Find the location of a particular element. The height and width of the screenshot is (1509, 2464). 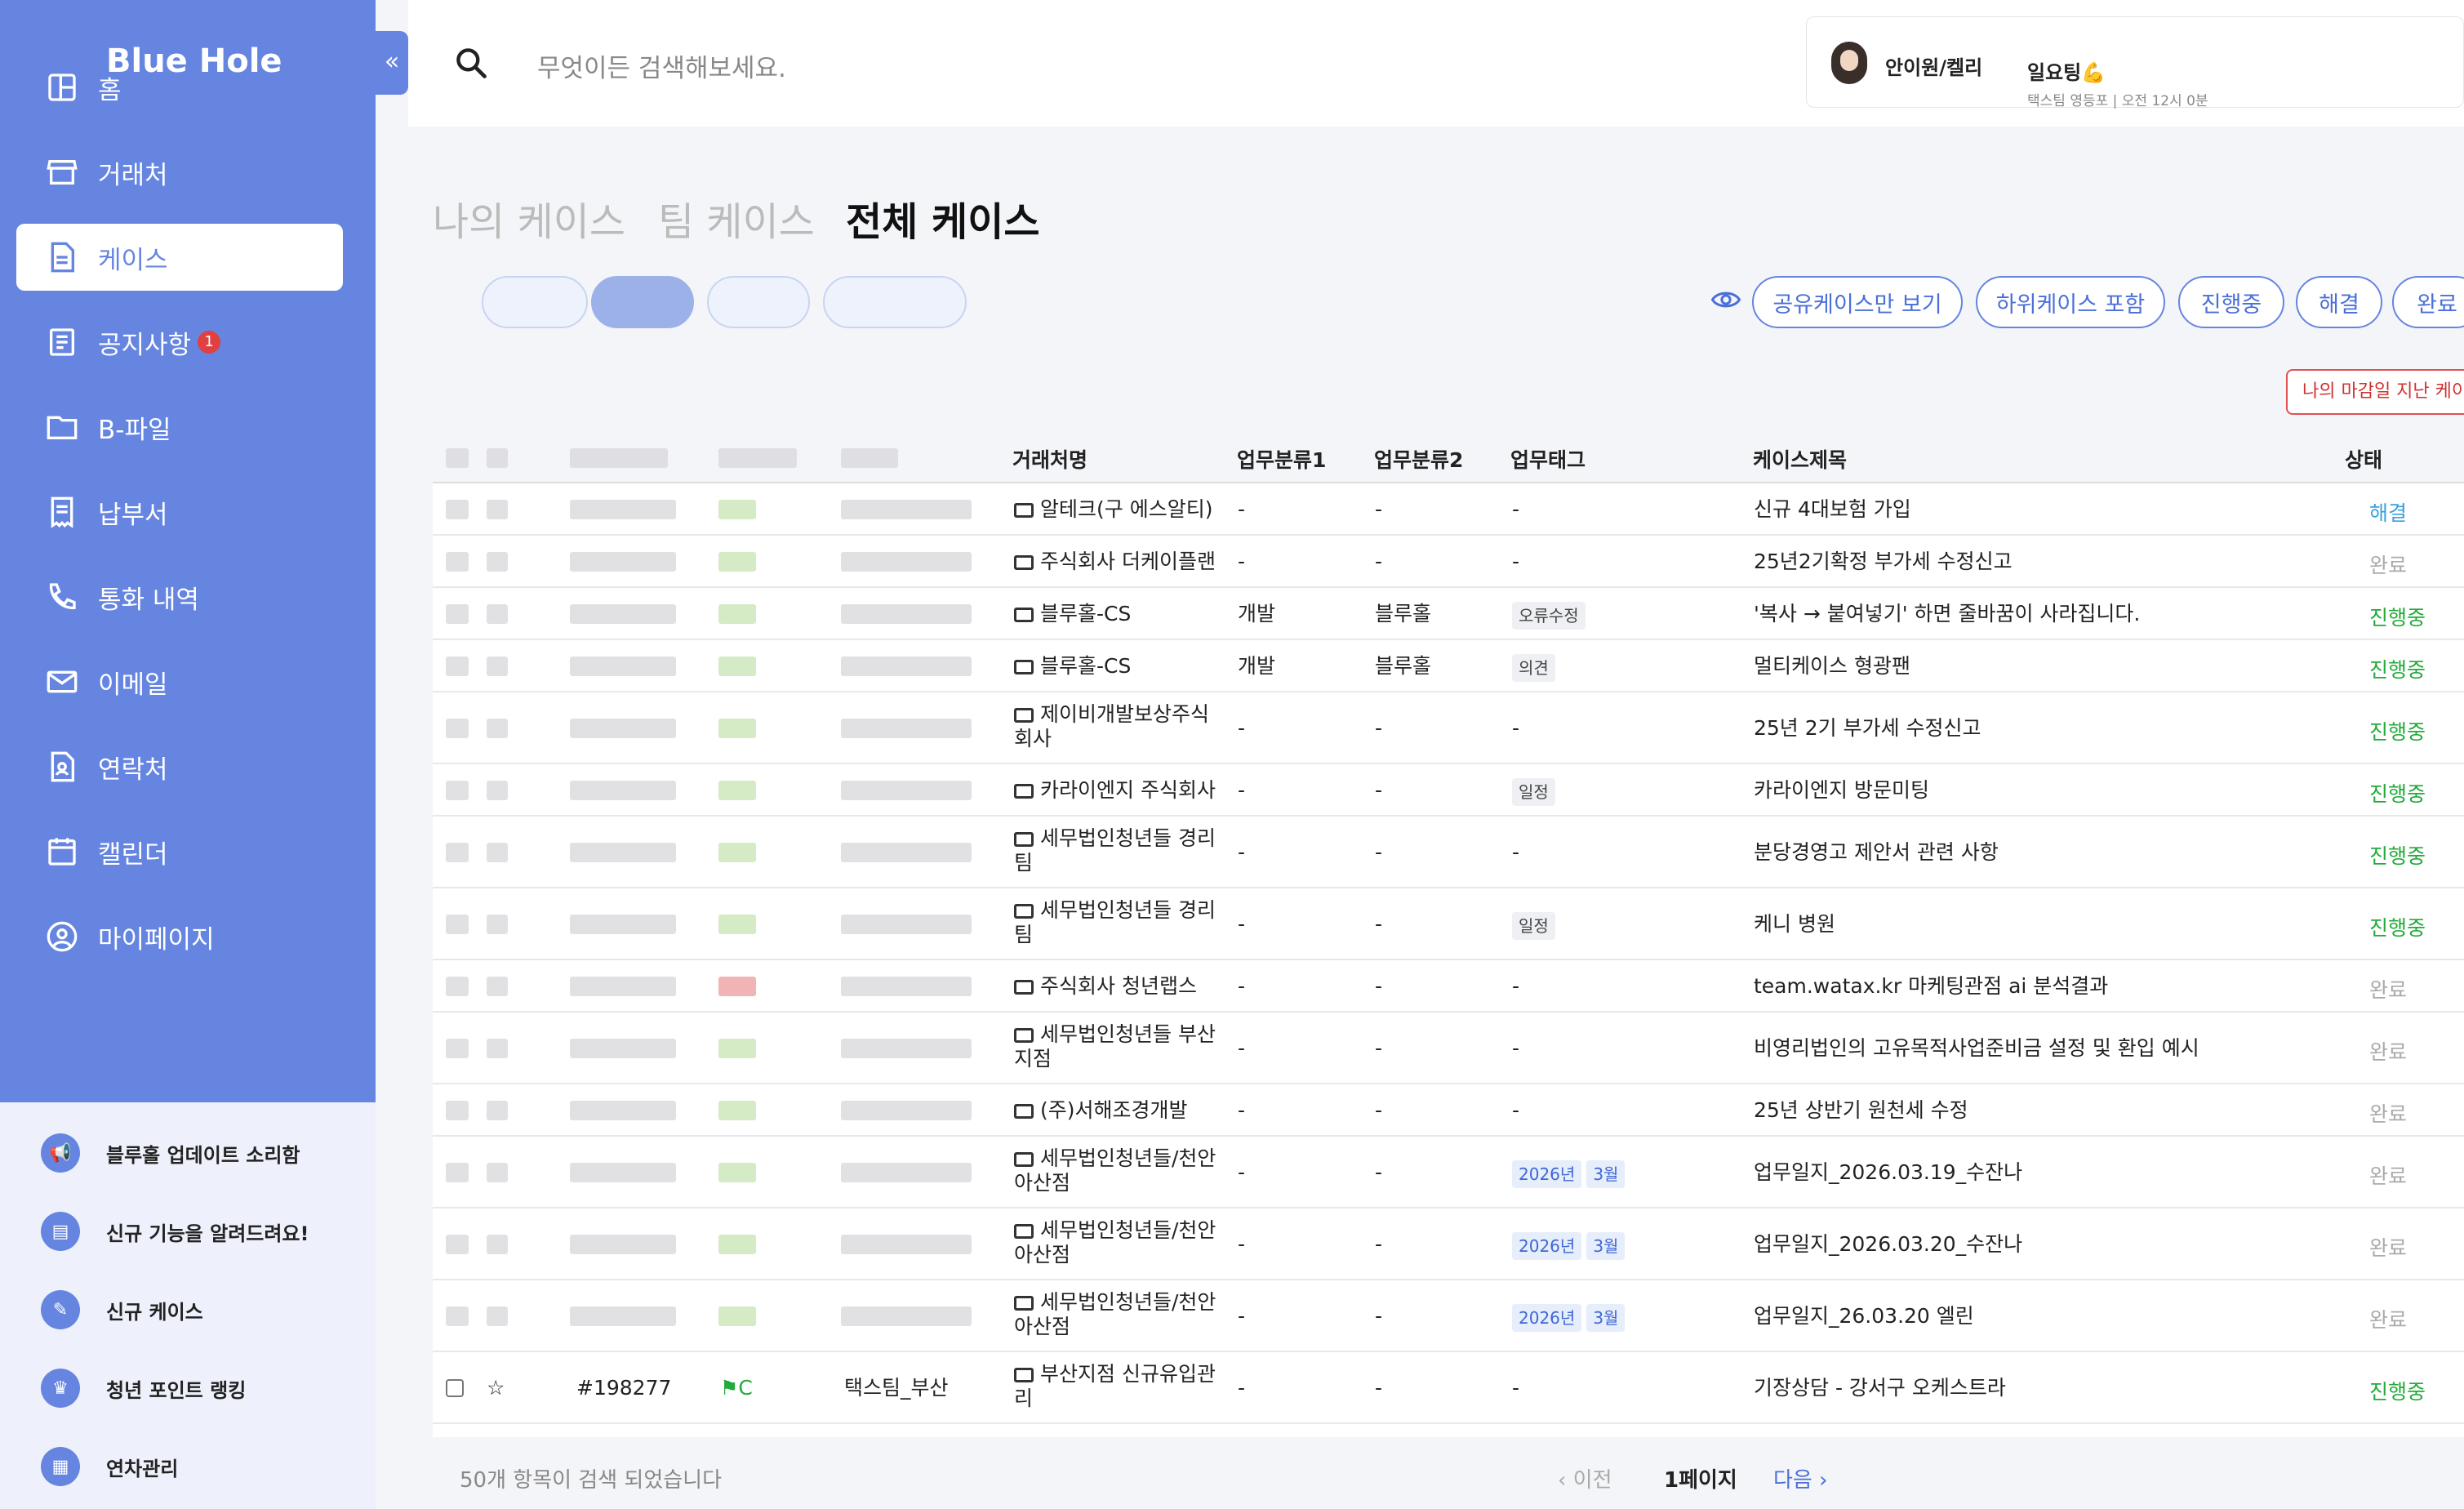

client-cell: 제이비개발보상주식회사 is located at coordinates (1116, 727).